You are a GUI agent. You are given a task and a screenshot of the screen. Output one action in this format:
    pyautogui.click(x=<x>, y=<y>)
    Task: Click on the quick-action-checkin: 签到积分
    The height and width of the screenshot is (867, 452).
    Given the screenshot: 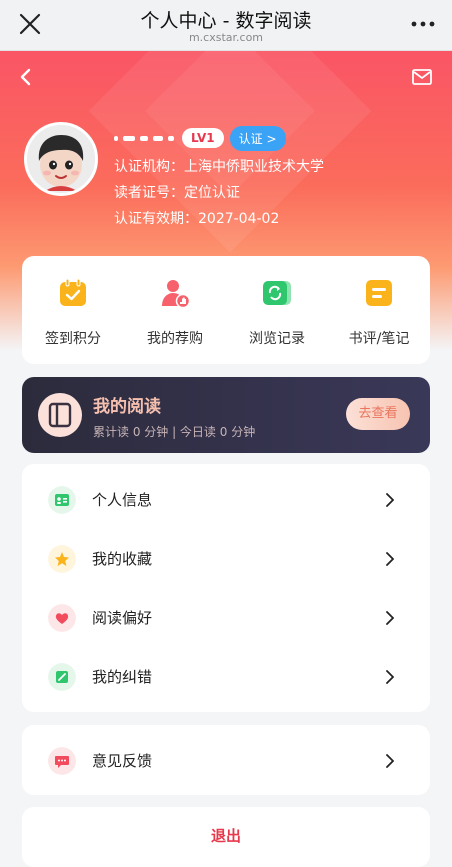 What is the action you would take?
    pyautogui.click(x=73, y=310)
    